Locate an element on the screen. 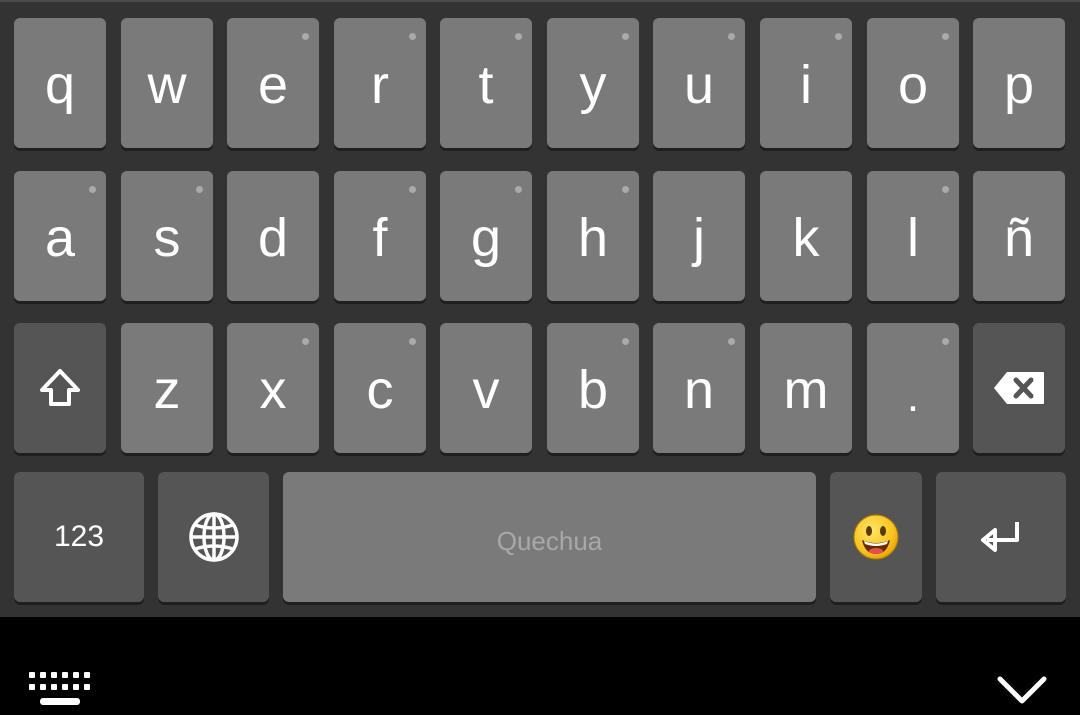 This screenshot has width=1080, height=715. enter-return-icon is located at coordinates (1000, 537).